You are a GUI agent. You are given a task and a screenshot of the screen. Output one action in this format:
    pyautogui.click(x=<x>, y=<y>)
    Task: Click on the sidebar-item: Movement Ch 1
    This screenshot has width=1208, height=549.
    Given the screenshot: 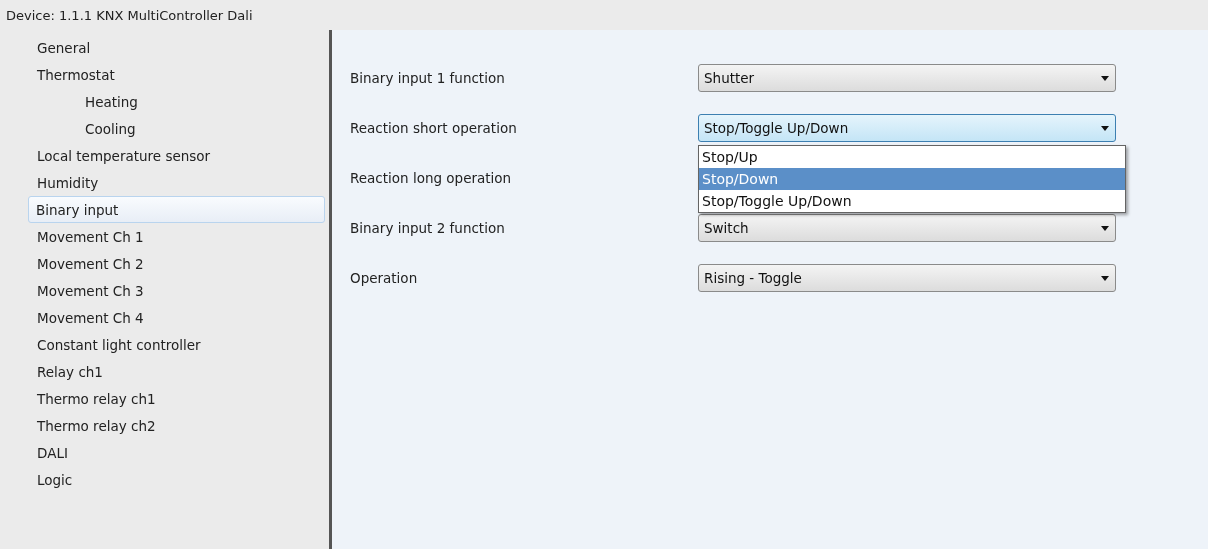 What is the action you would take?
    pyautogui.click(x=168, y=236)
    